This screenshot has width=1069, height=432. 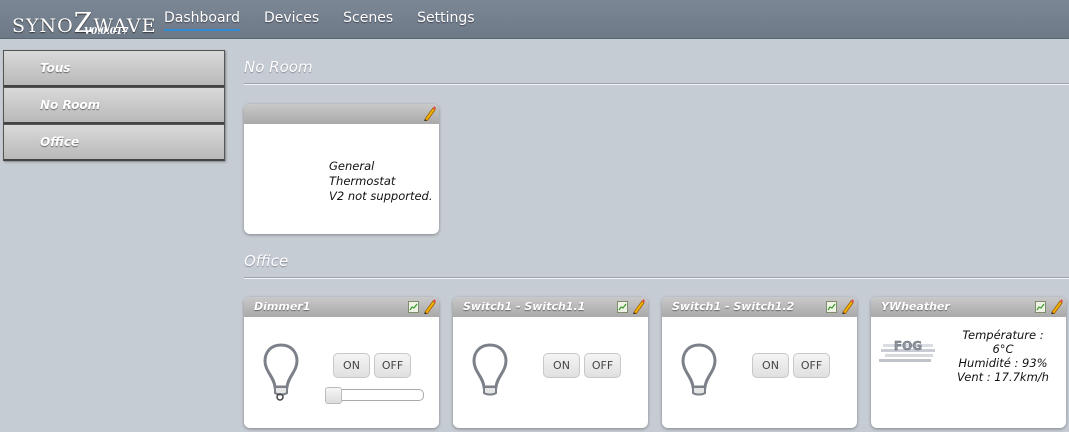 I want to click on nav-devices: Devices, so click(x=291, y=20).